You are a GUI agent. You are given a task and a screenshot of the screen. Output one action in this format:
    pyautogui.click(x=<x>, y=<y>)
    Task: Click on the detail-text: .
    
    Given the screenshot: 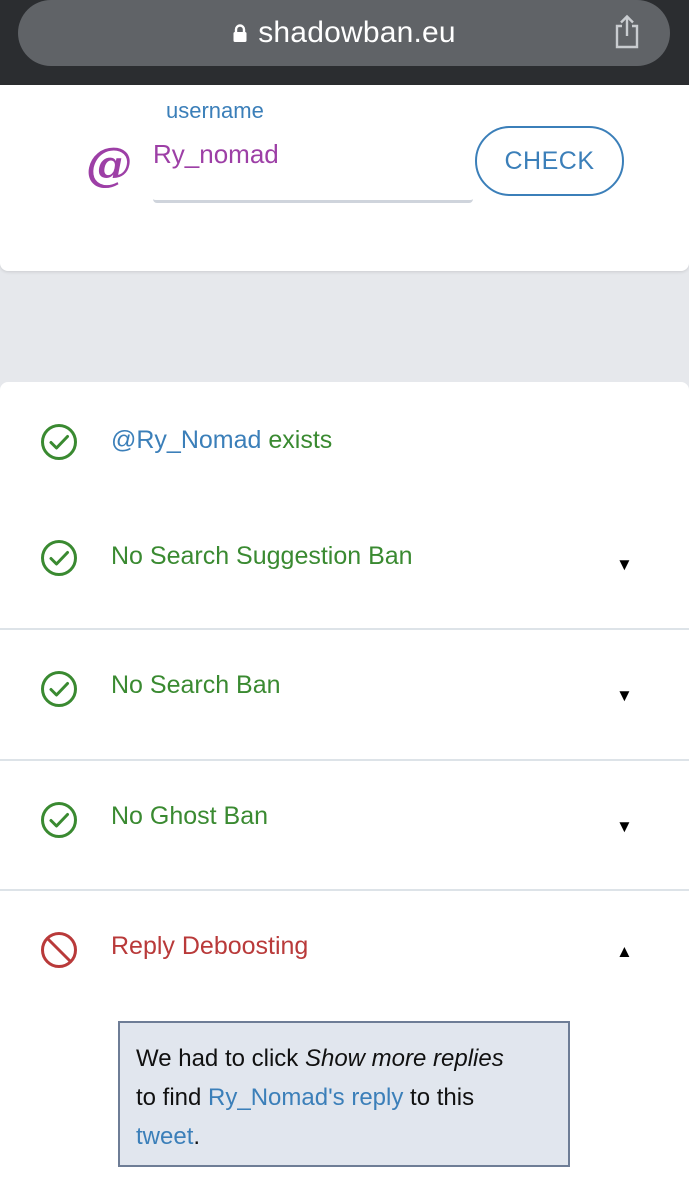 What is the action you would take?
    pyautogui.click(x=197, y=1136)
    